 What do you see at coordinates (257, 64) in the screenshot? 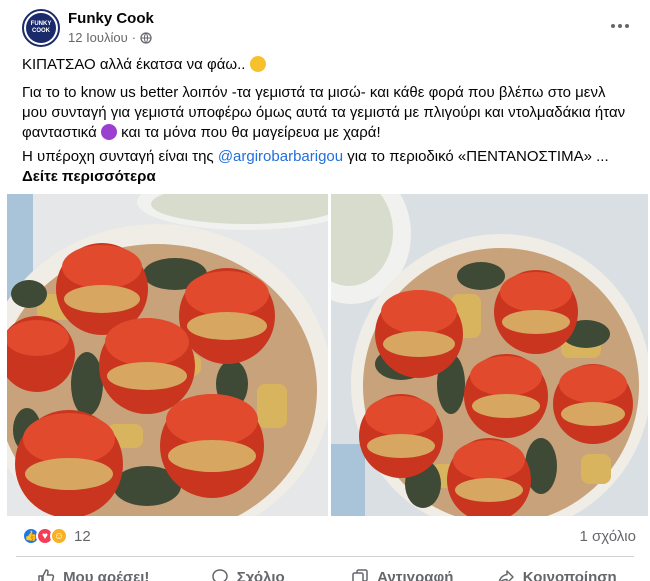
I see `hugging-emoji-icon` at bounding box center [257, 64].